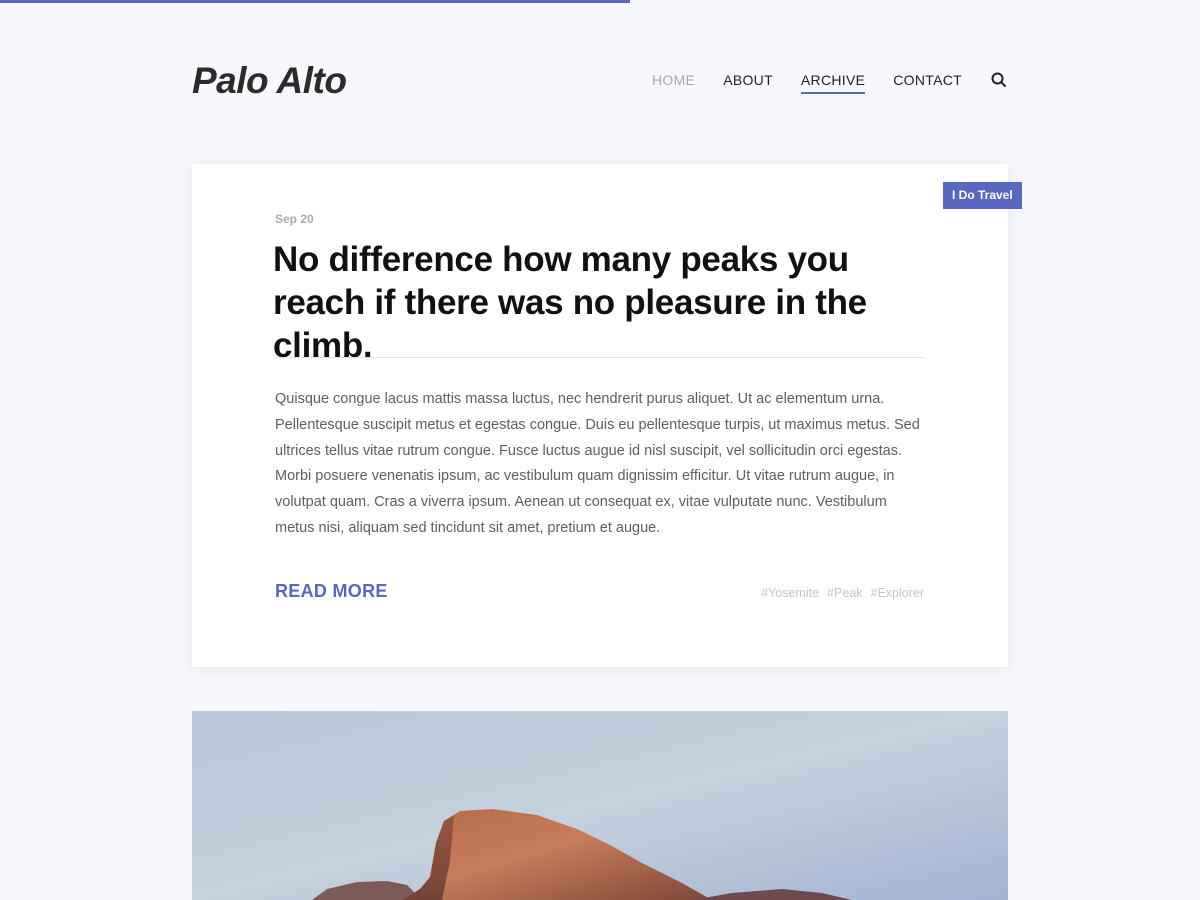  Describe the element at coordinates (833, 83) in the screenshot. I see `nav-item-archive: ARCHIVE` at that location.